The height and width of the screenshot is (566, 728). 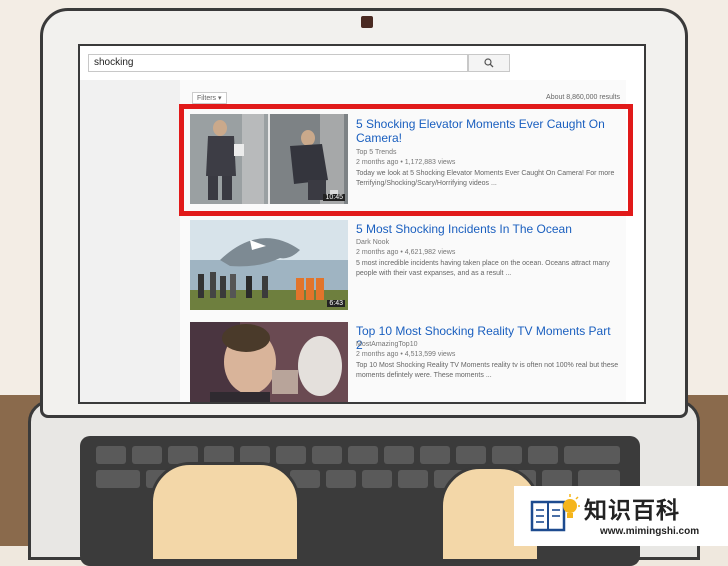 I want to click on video-channel: Dark Nook, so click(x=372, y=243).